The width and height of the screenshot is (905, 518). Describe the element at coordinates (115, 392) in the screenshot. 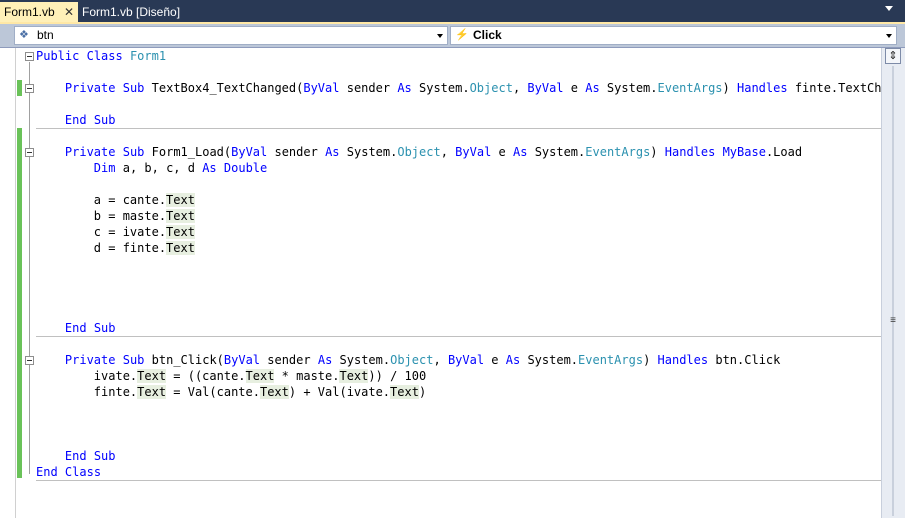

I see `expression-part: finte.` at that location.